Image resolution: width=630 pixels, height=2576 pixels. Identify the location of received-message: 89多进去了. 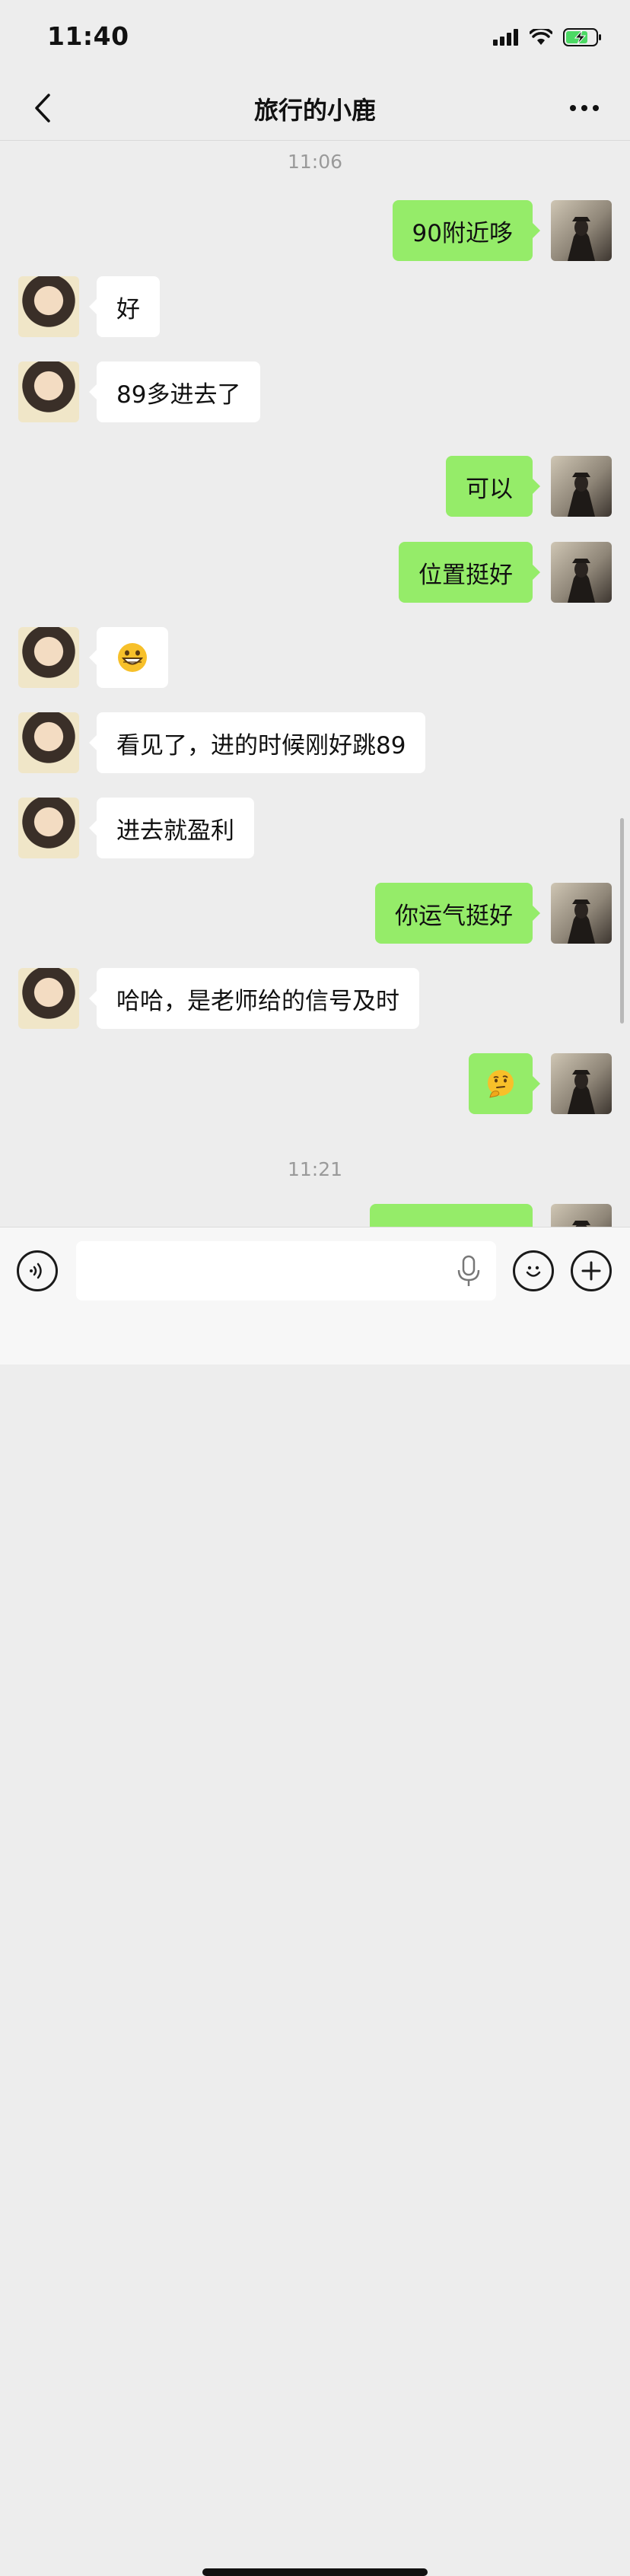
(175, 391).